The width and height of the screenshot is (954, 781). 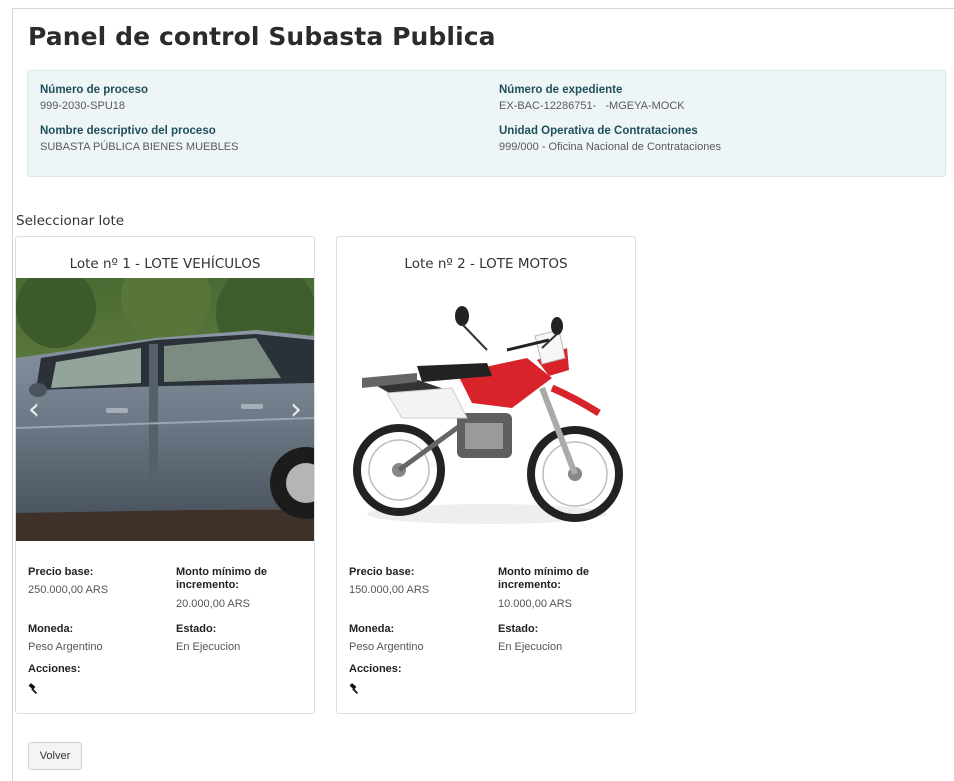 What do you see at coordinates (561, 90) in the screenshot?
I see `file-number-label: Número de expediente` at bounding box center [561, 90].